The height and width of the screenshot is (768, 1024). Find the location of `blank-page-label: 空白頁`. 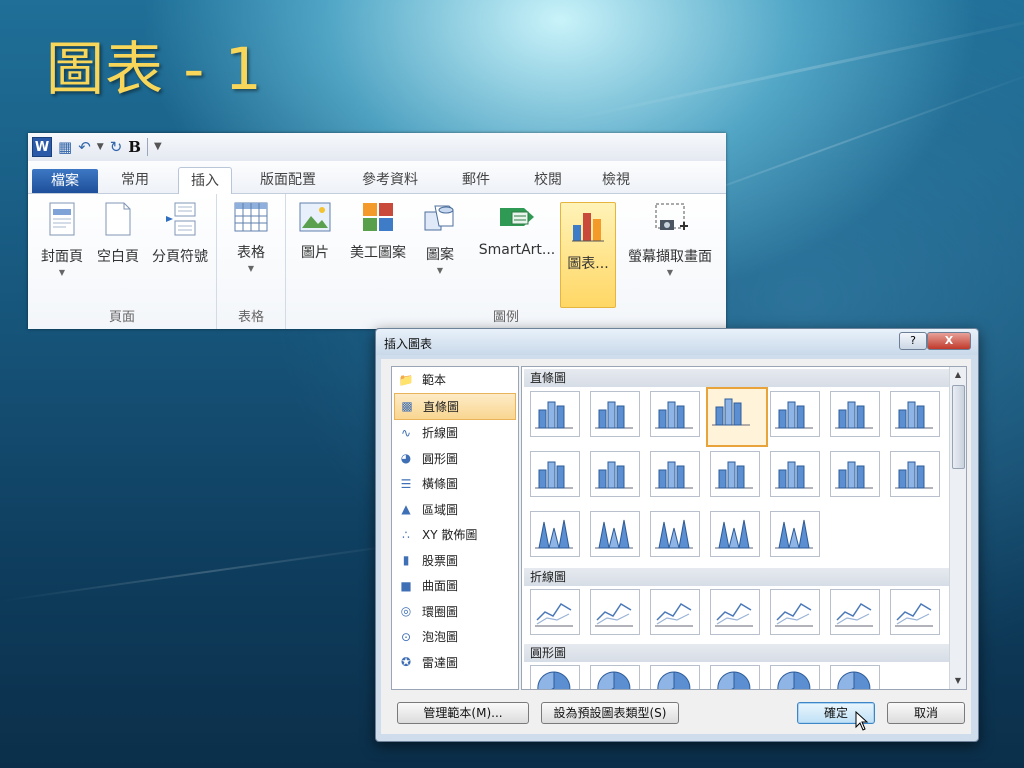

blank-page-label: 空白頁 is located at coordinates (118, 257).